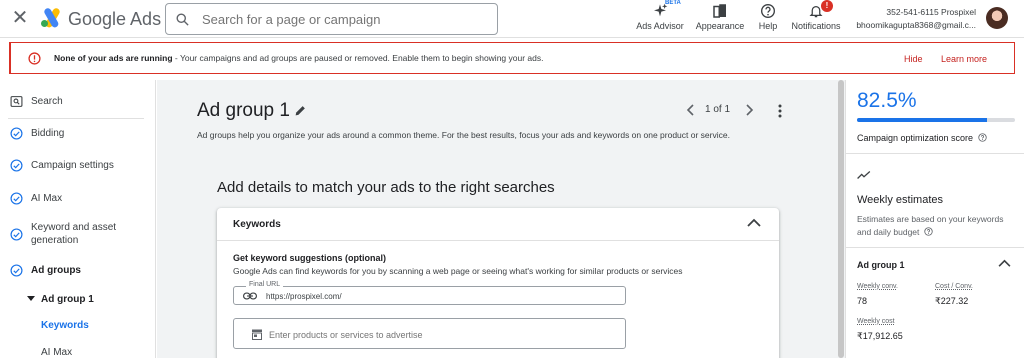  Describe the element at coordinates (900, 200) in the screenshot. I see `weekly-estimates-title: Weekly estimates` at that location.